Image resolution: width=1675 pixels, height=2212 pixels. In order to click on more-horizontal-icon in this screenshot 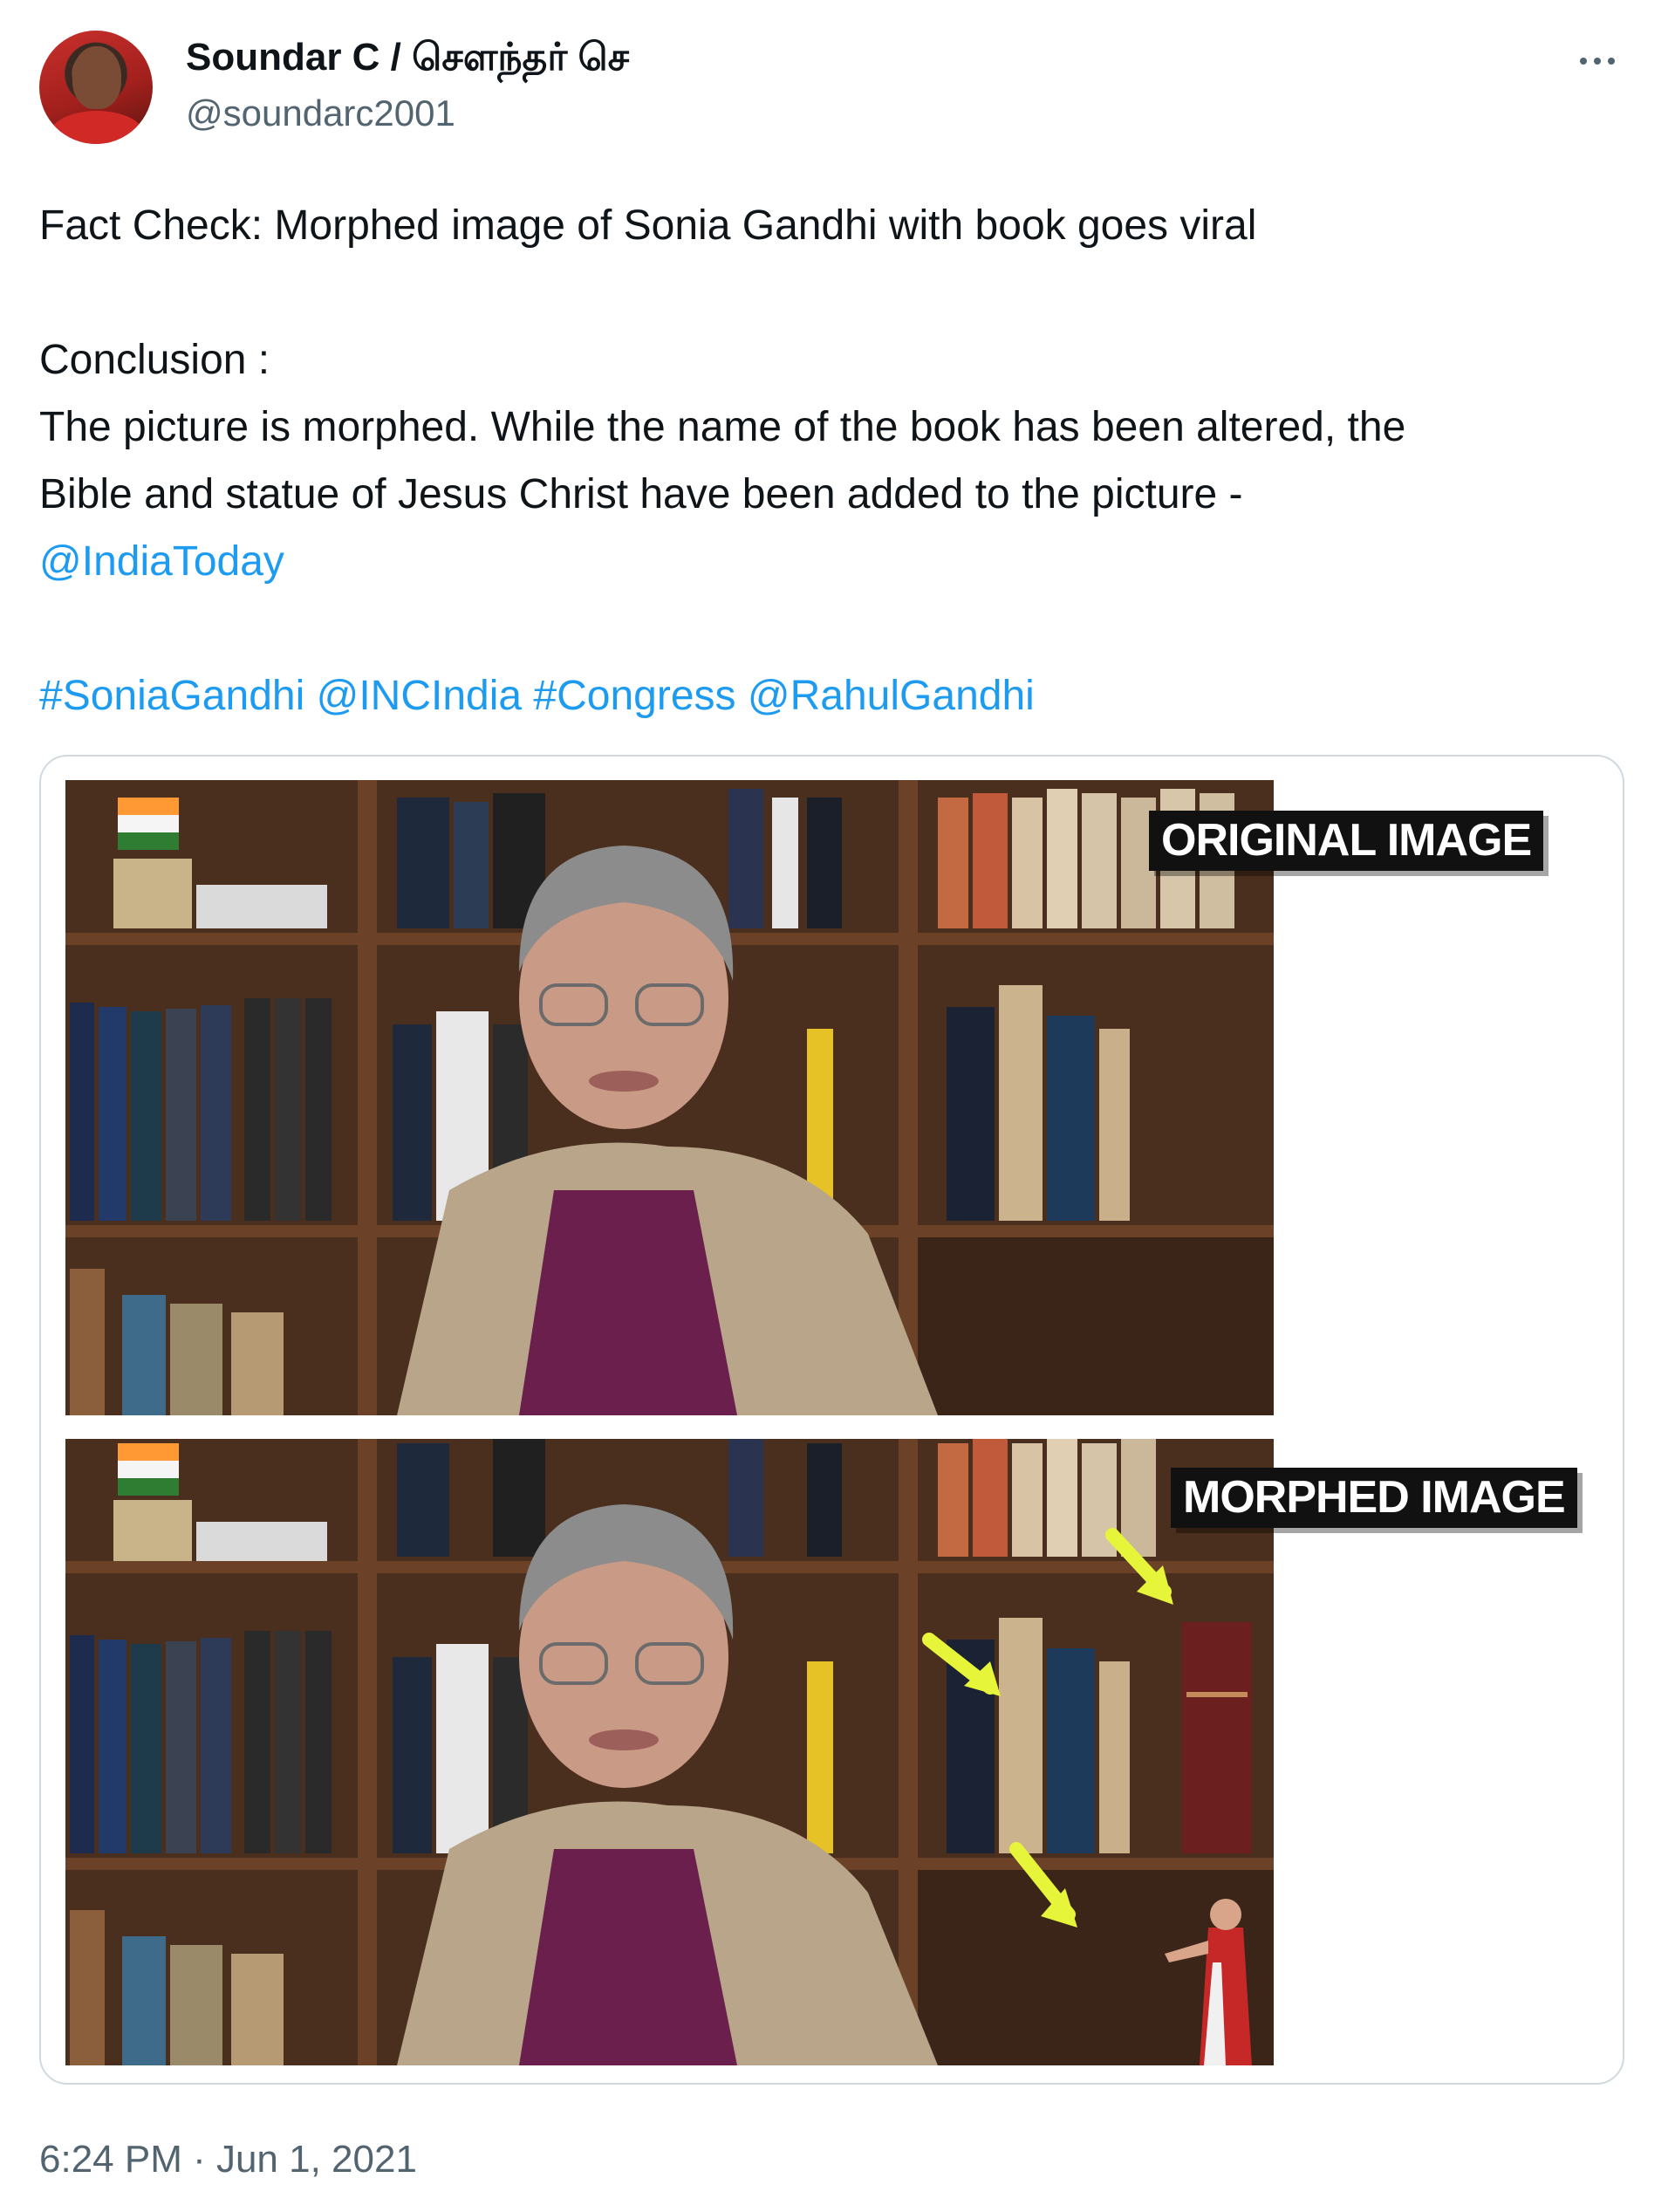, I will do `click(1597, 61)`.